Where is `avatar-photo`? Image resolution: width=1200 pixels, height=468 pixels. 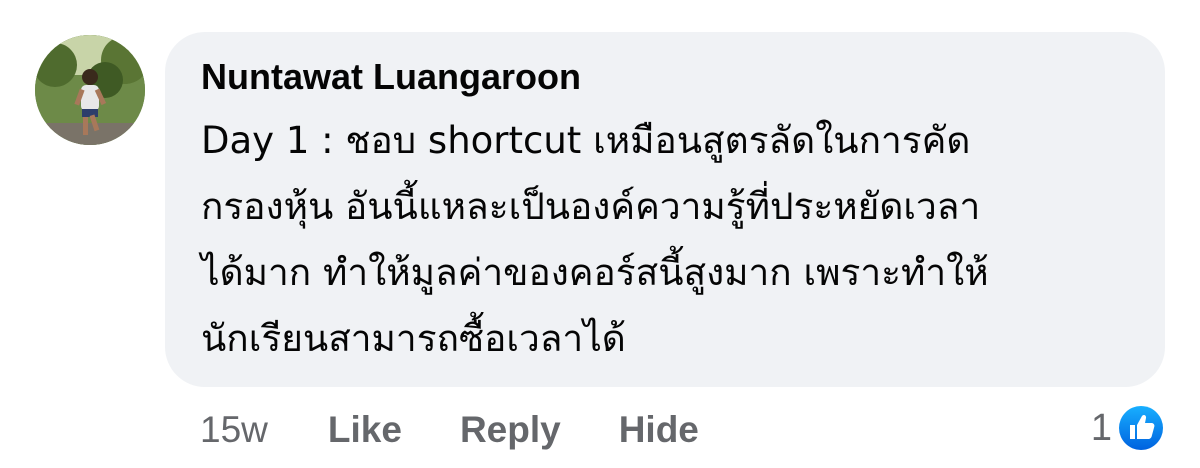
avatar-photo is located at coordinates (90, 90).